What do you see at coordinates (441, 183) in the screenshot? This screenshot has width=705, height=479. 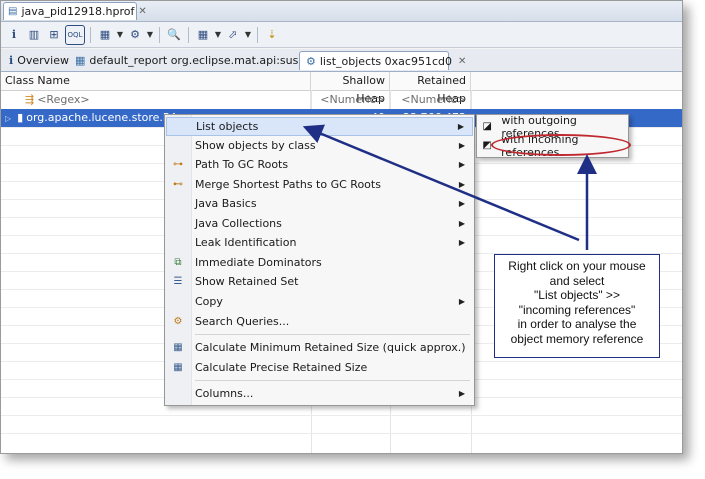 I see `arrow-to-list-objects` at bounding box center [441, 183].